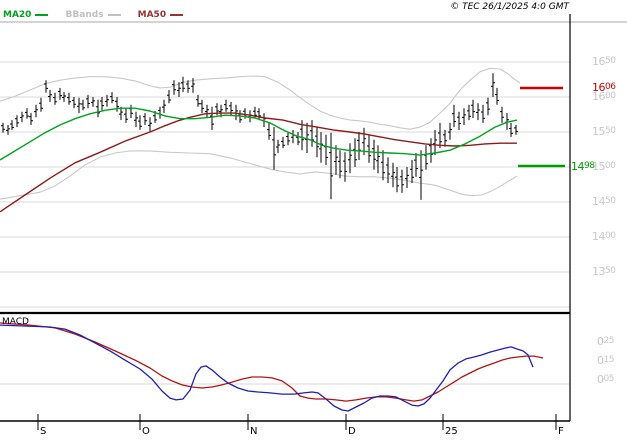  What do you see at coordinates (604, 96) in the screenshot?
I see `price-axis-label: 1600` at bounding box center [604, 96].